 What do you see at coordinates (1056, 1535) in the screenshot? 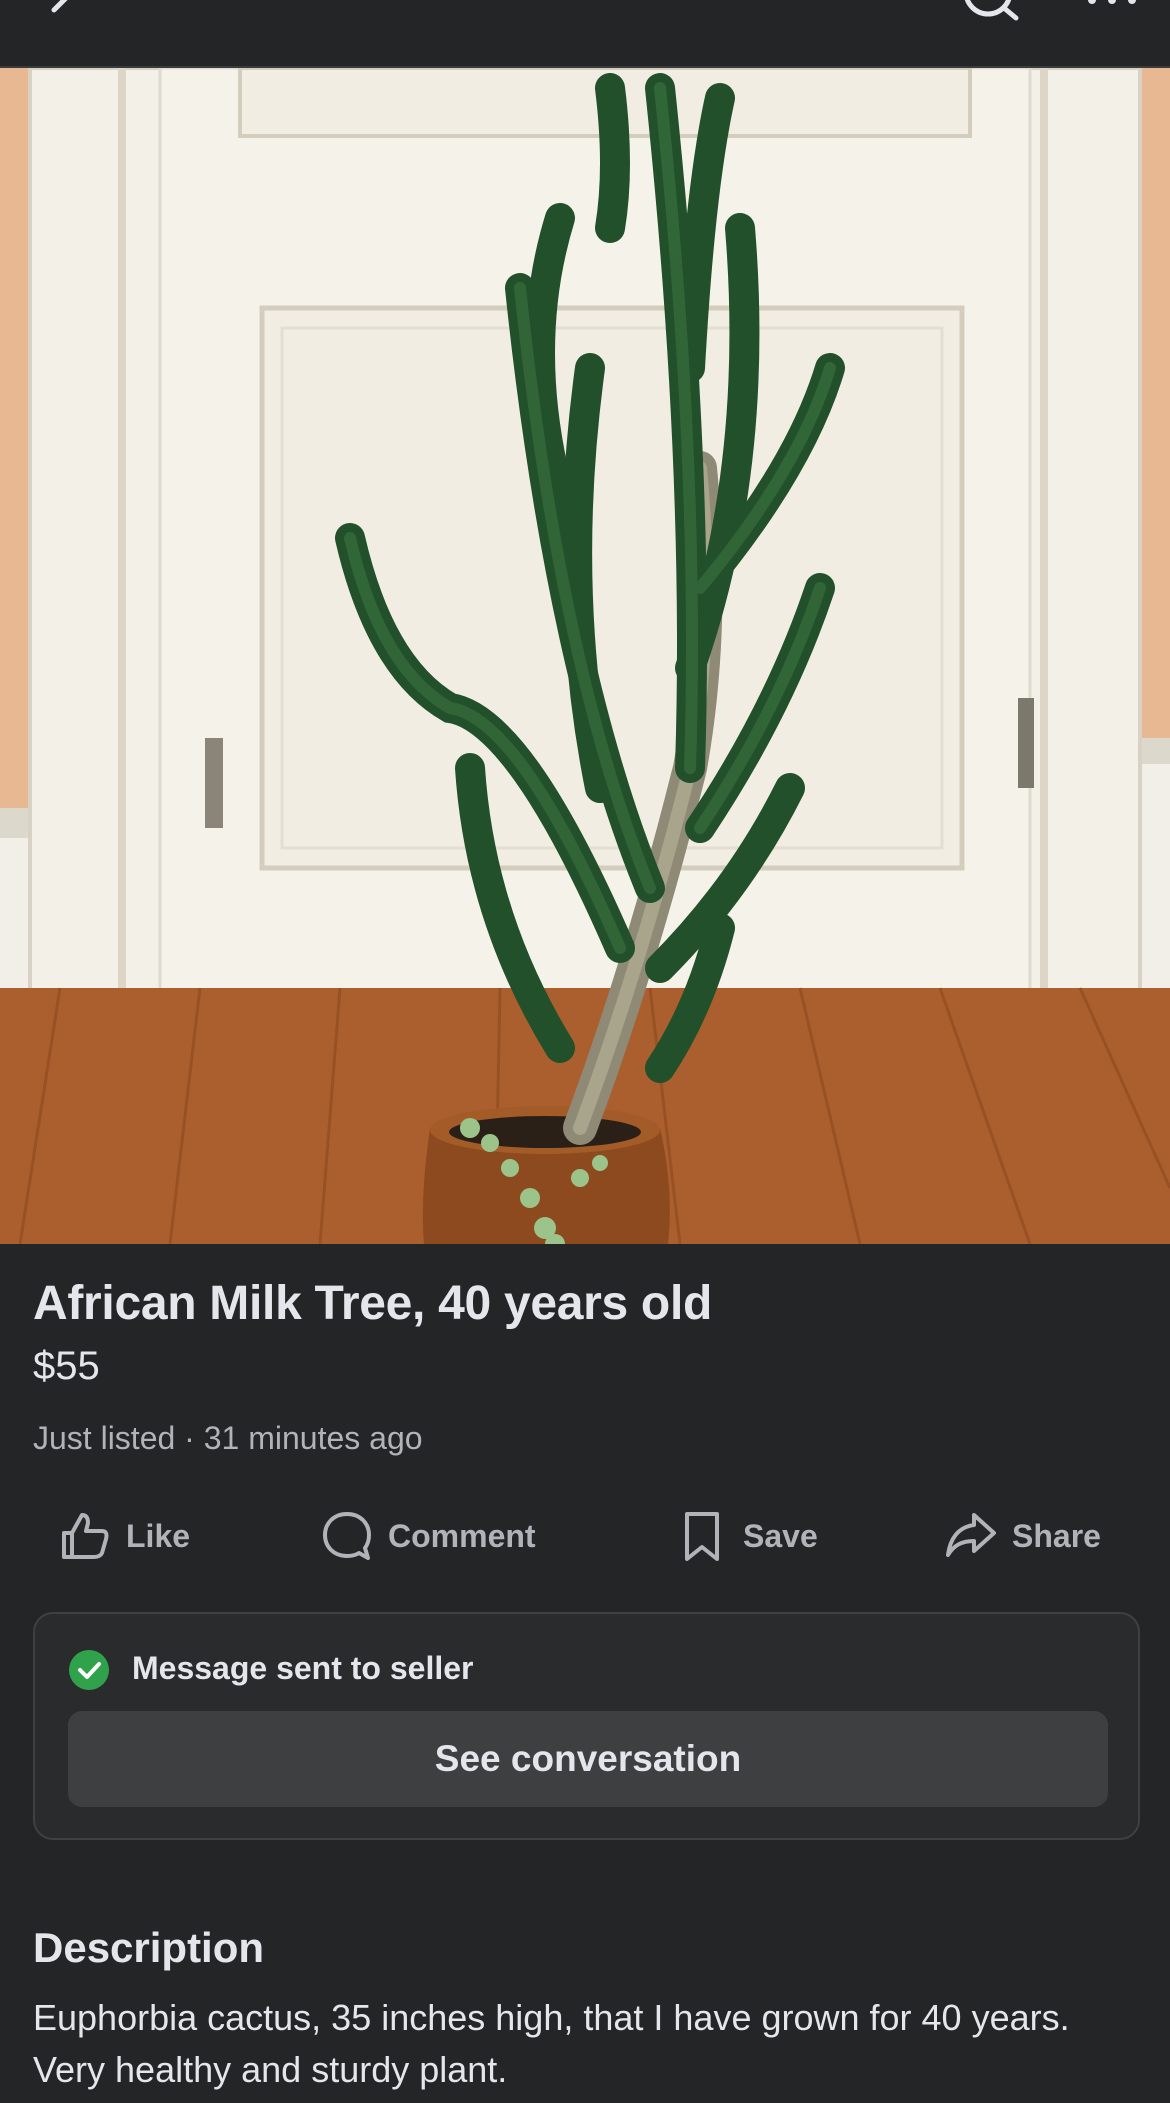
I see `share-label: Share` at bounding box center [1056, 1535].